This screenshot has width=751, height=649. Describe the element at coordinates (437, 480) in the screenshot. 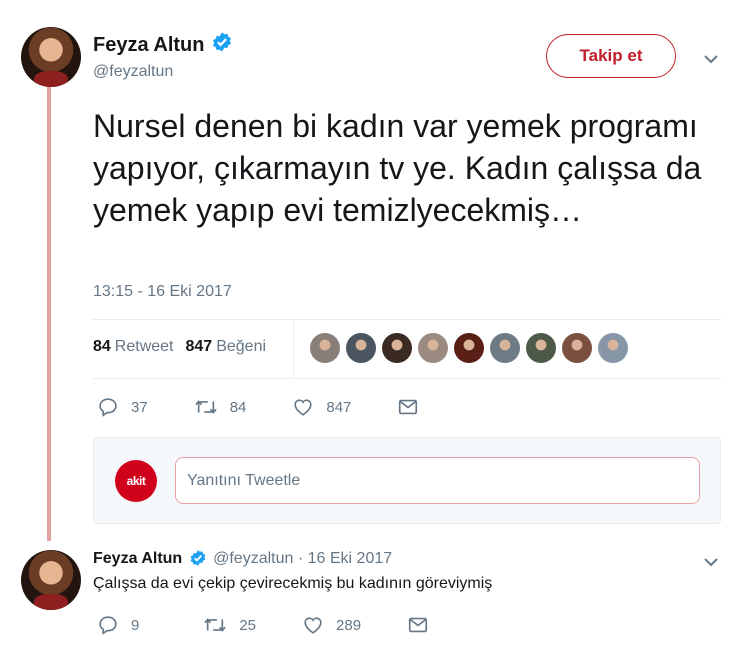

I see `reply-input: Yanıtını Tweetle` at that location.